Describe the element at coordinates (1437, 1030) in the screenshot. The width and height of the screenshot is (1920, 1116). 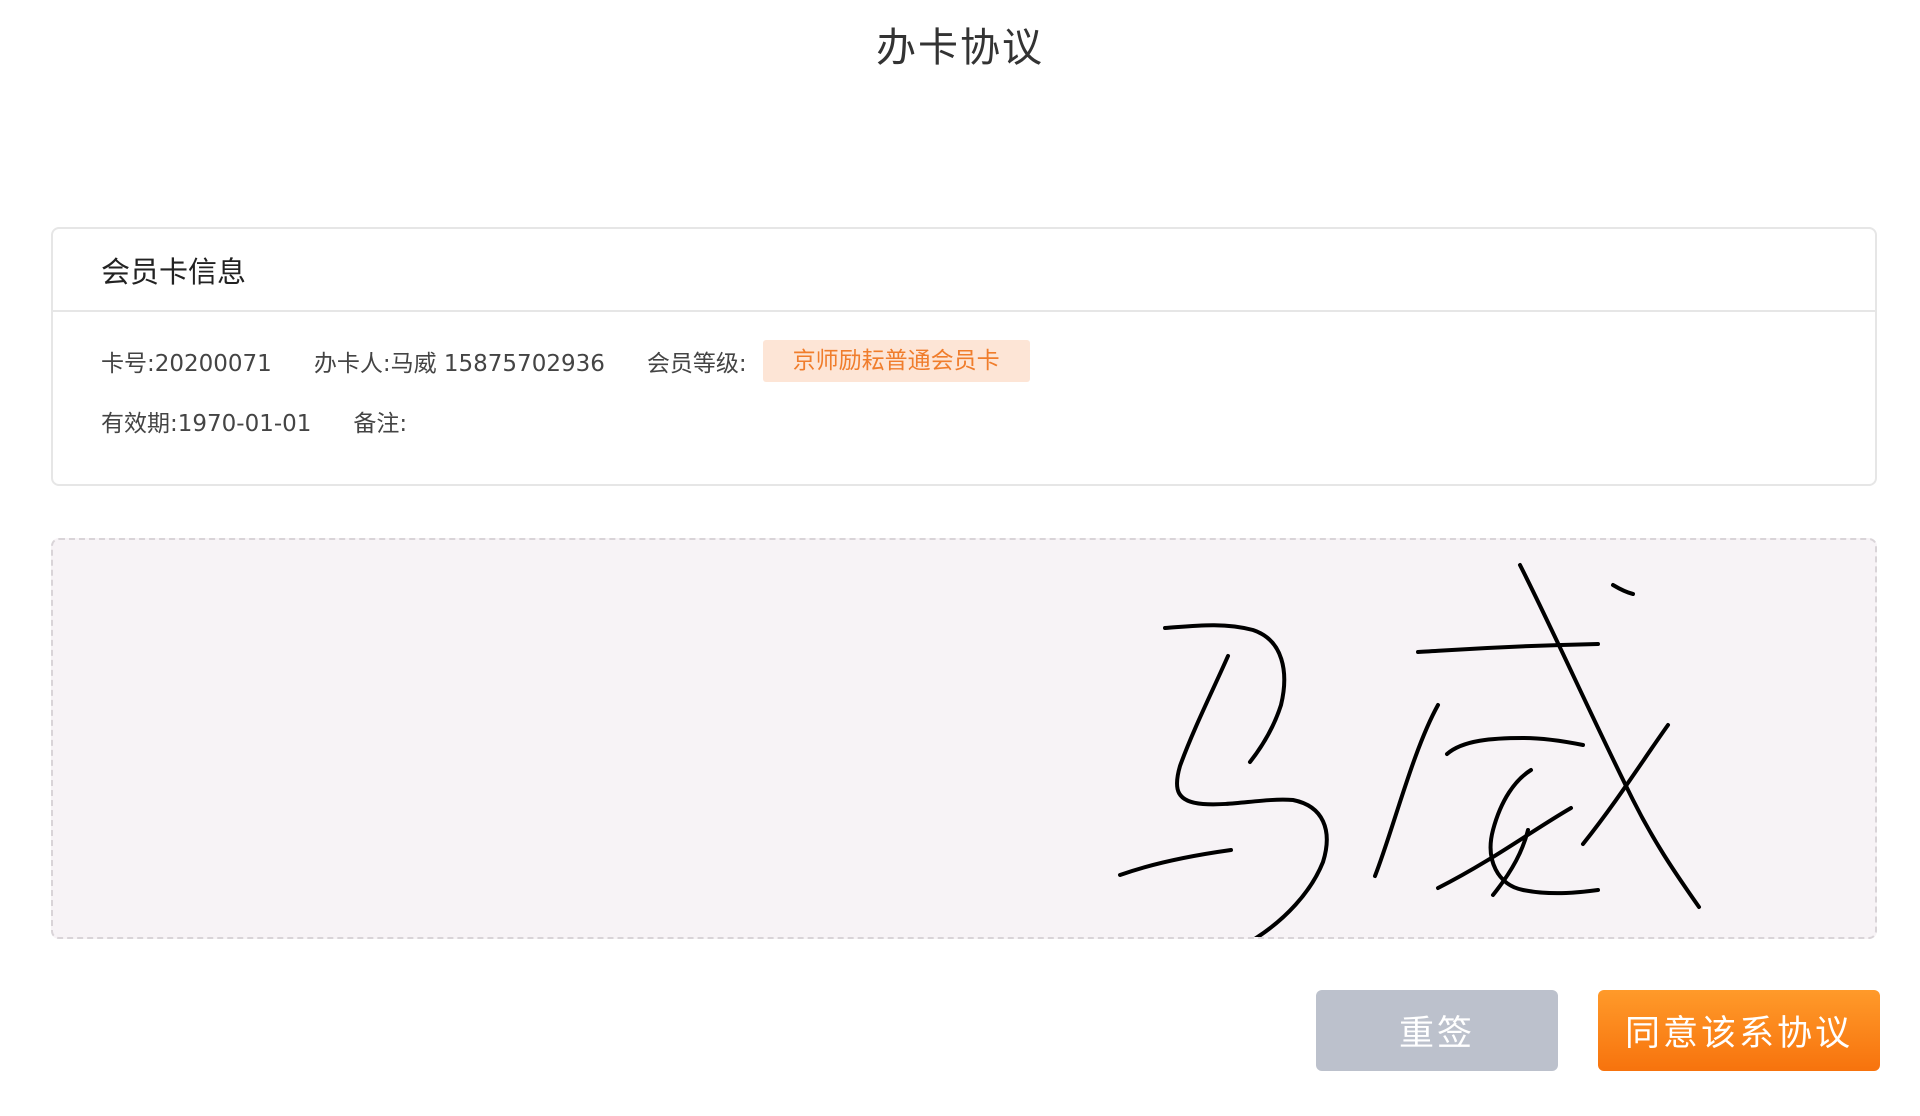
I see `resign-button: 重签` at that location.